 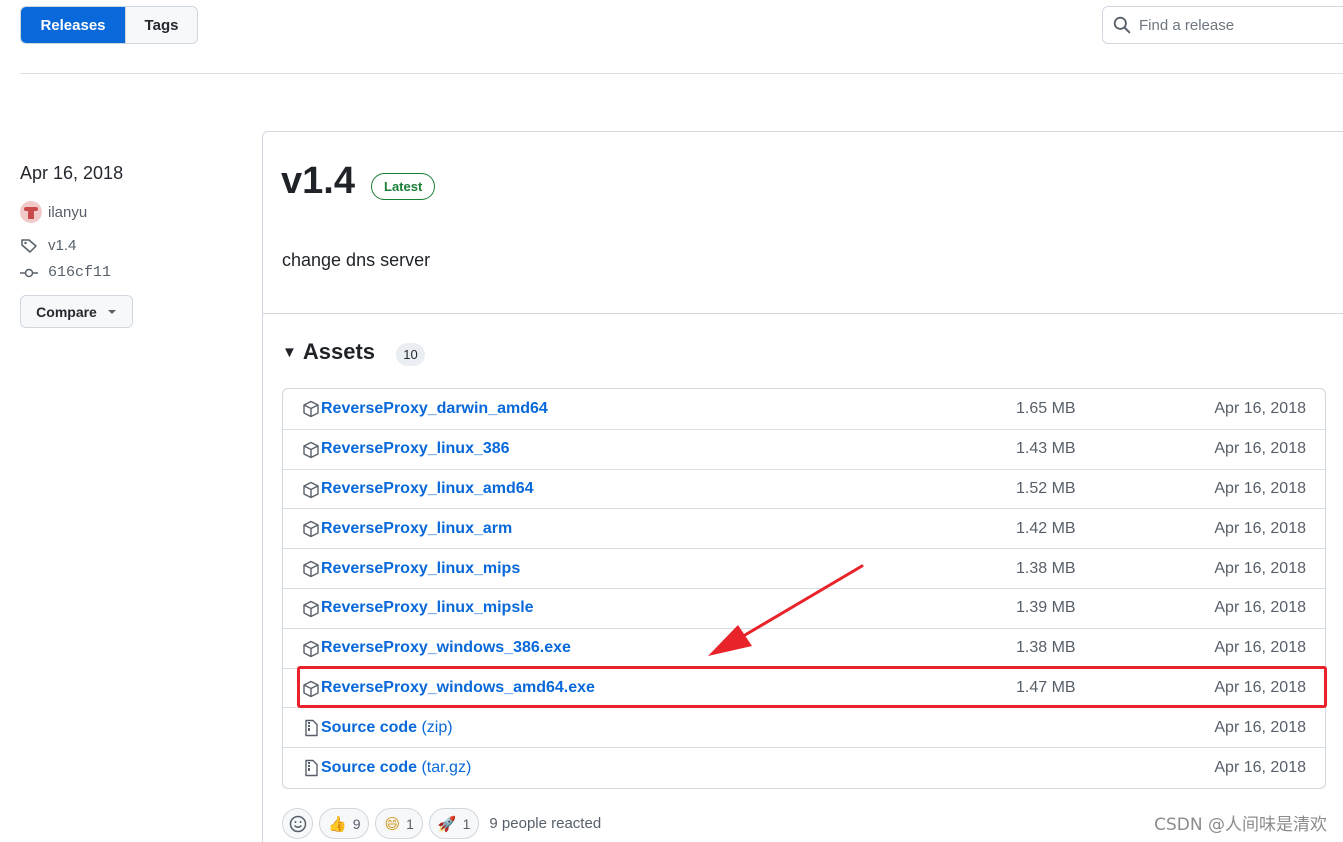 What do you see at coordinates (444, 767) in the screenshot?
I see `asset-format: (tar.gz)` at bounding box center [444, 767].